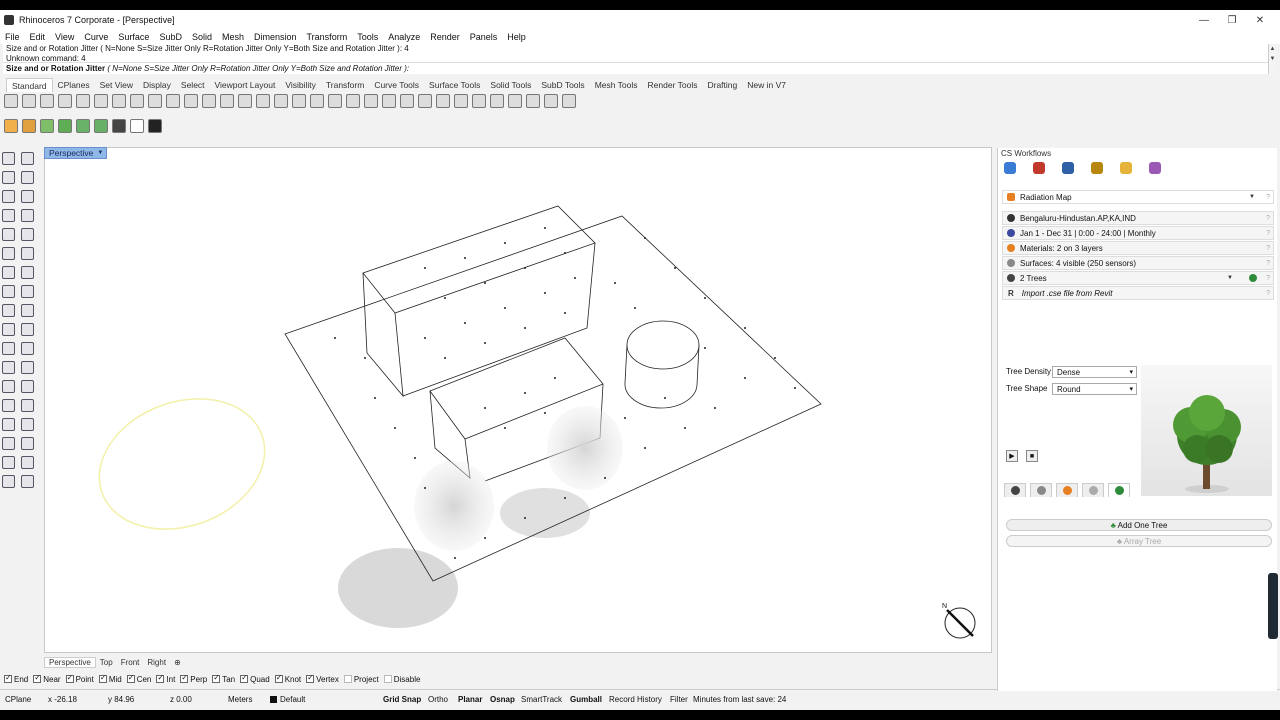 The image size is (1280, 720). Describe the element at coordinates (497, 100) in the screenshot. I see `render-sphere-icon` at that location.